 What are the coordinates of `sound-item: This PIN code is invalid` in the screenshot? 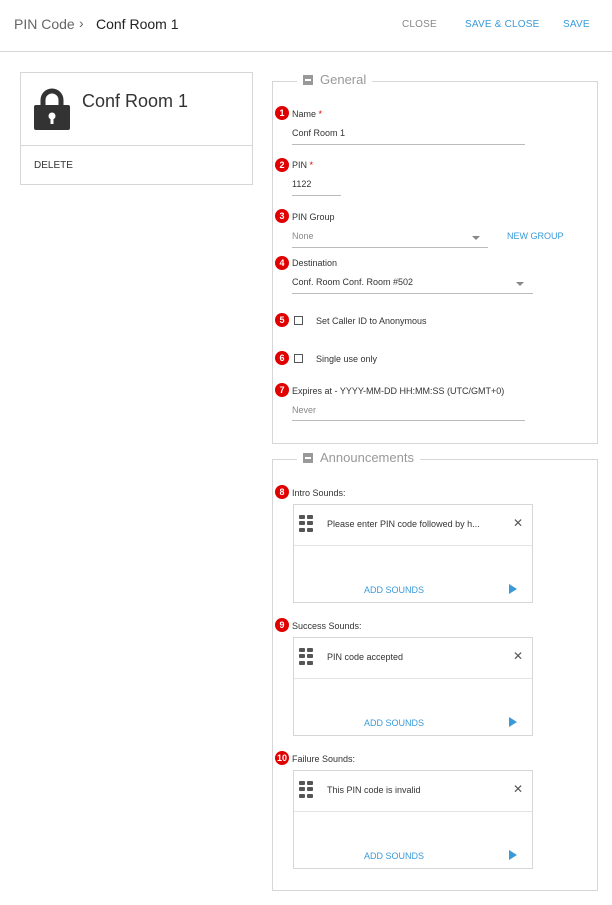 It's located at (374, 790).